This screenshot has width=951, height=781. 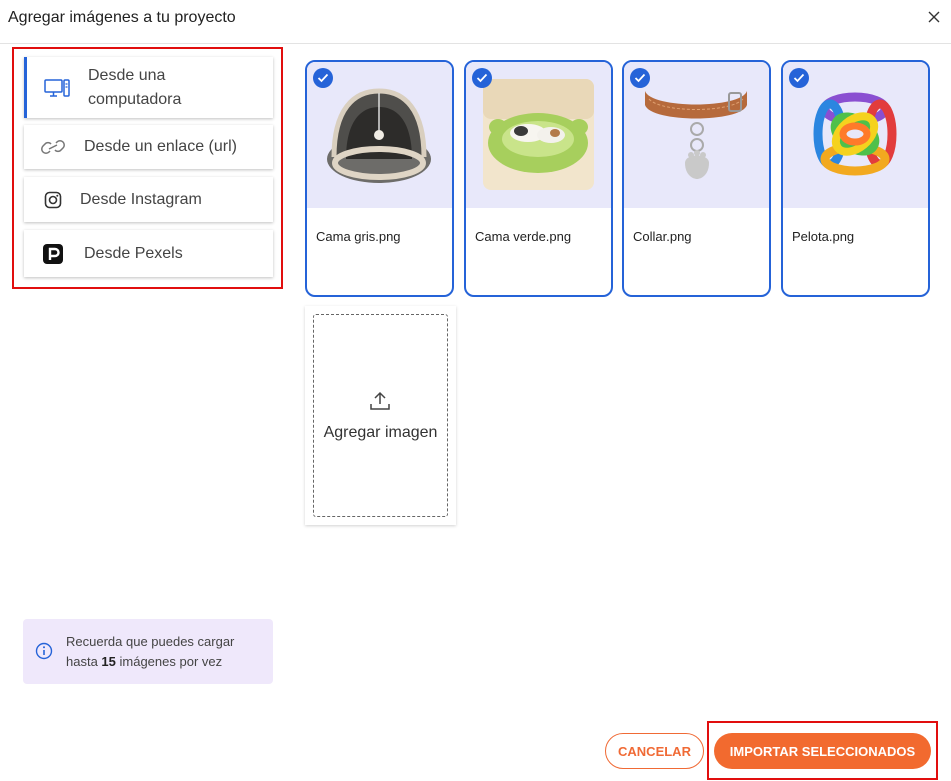 What do you see at coordinates (654, 751) in the screenshot?
I see `cancel-button: CANCELAR` at bounding box center [654, 751].